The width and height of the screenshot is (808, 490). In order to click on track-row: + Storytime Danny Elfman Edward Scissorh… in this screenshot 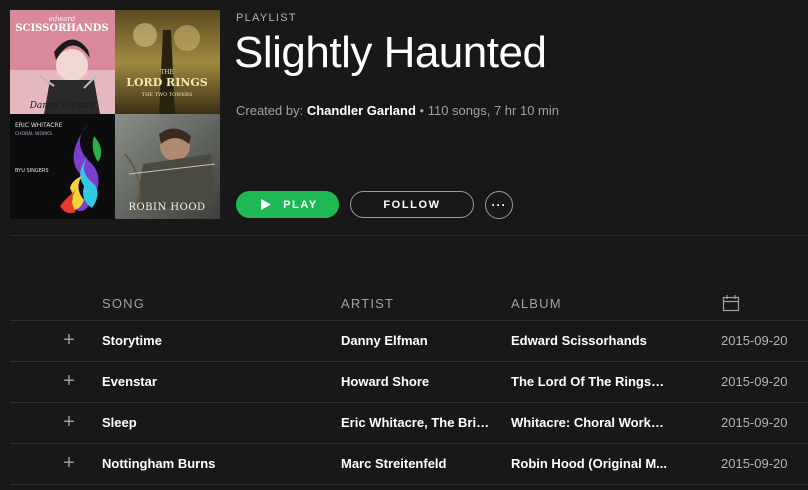, I will do `click(409, 341)`.